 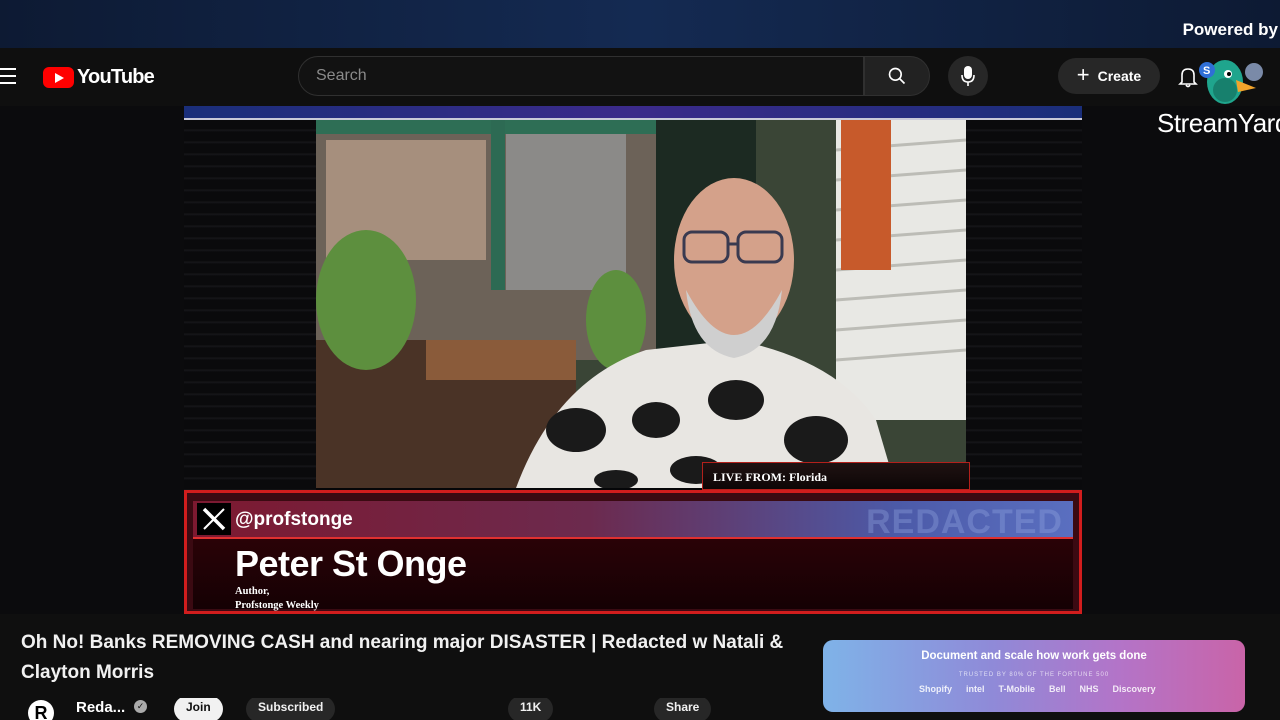 What do you see at coordinates (1231, 82) in the screenshot?
I see `streamyard-mascot-icon: S` at bounding box center [1231, 82].